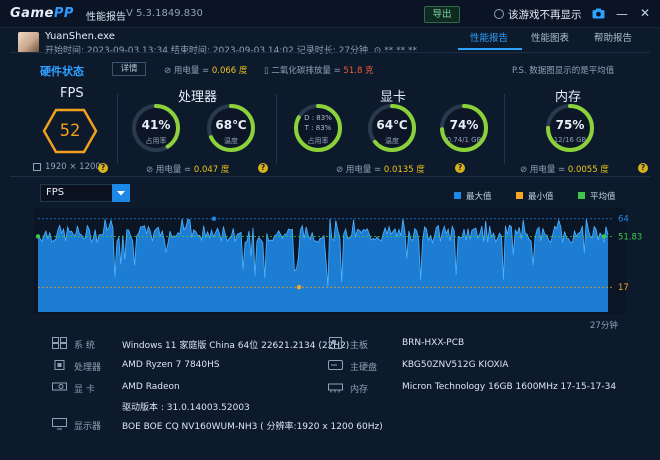 This screenshot has width=660, height=460. Describe the element at coordinates (490, 49) in the screenshot. I see `active-tab-indicator` at that location.